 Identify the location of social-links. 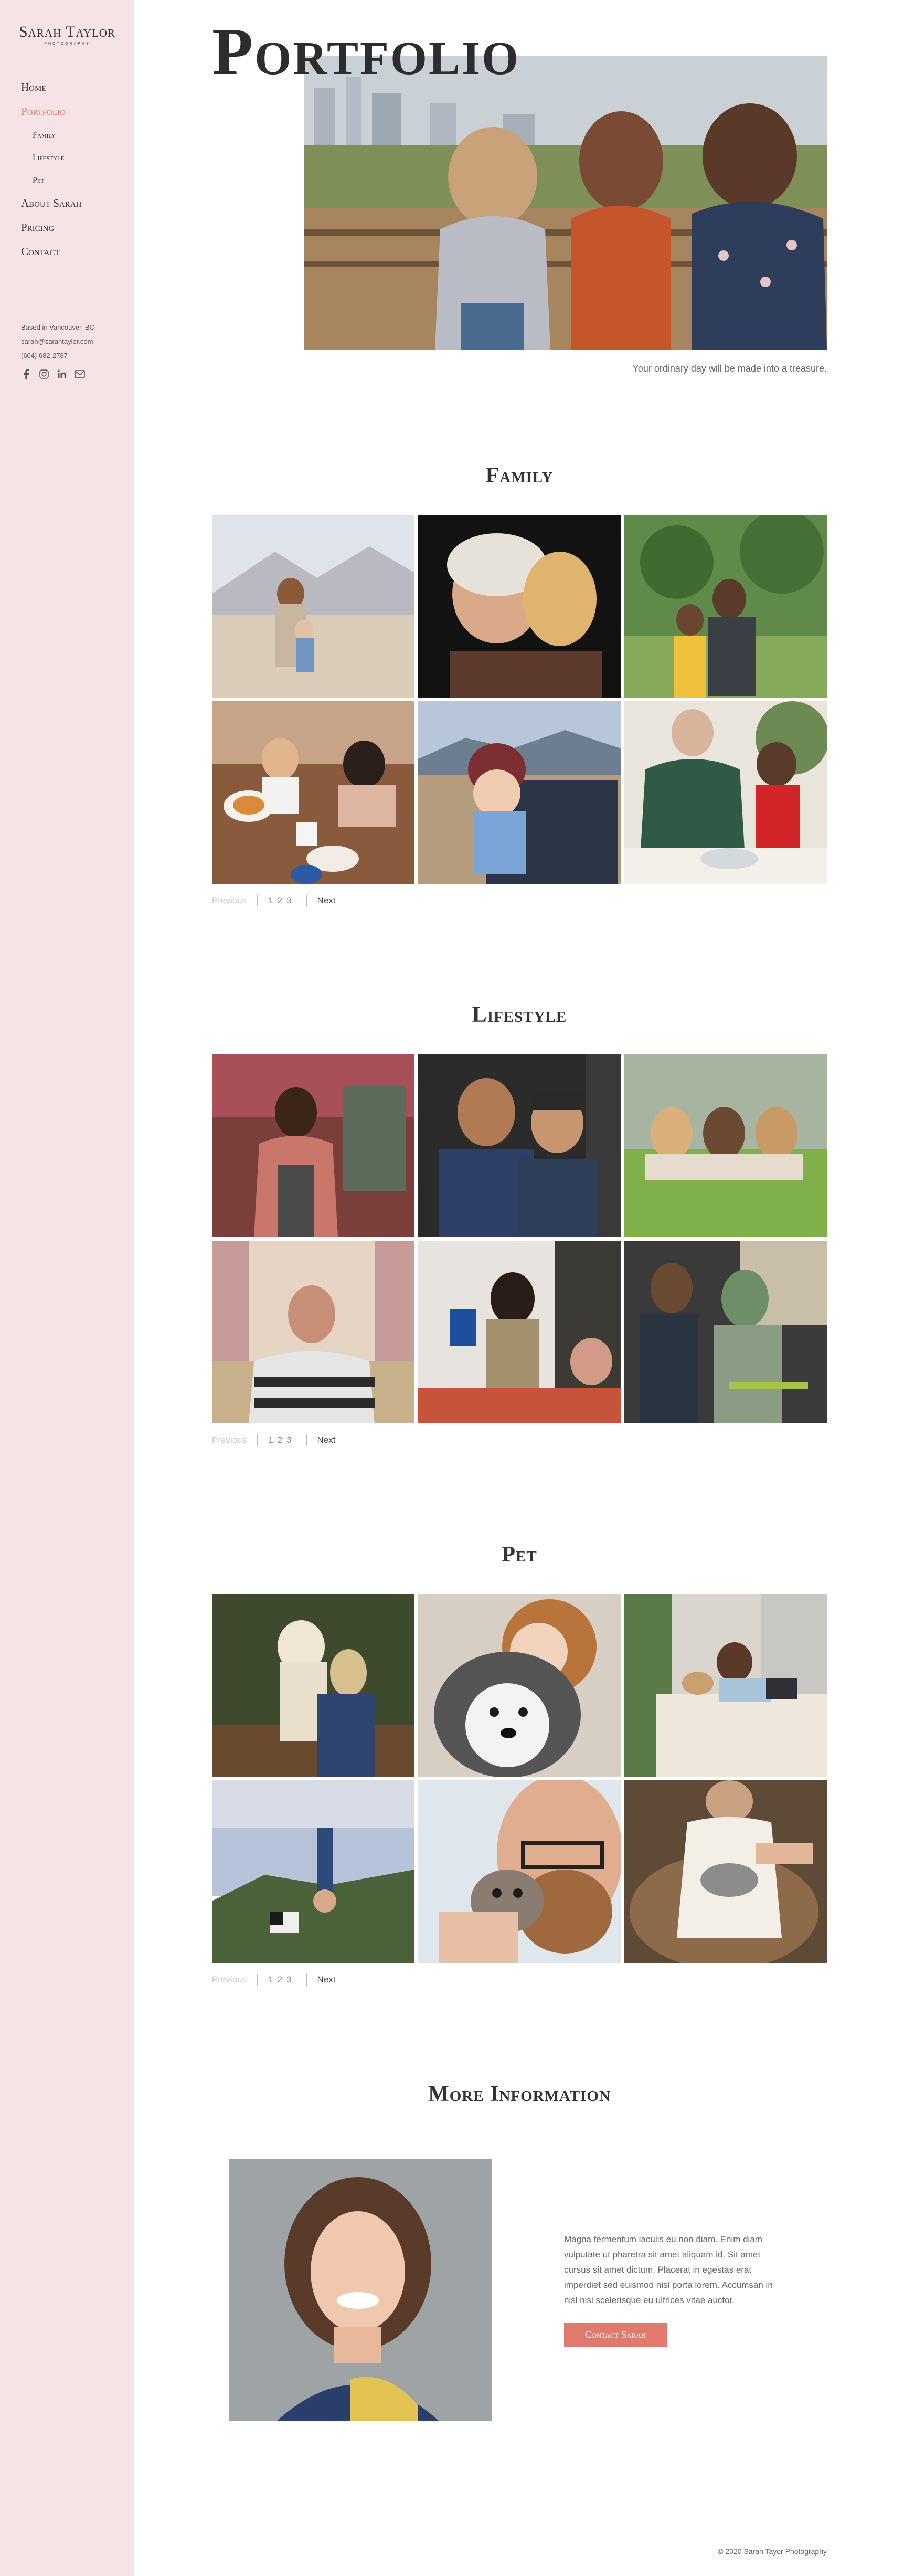
(53, 374).